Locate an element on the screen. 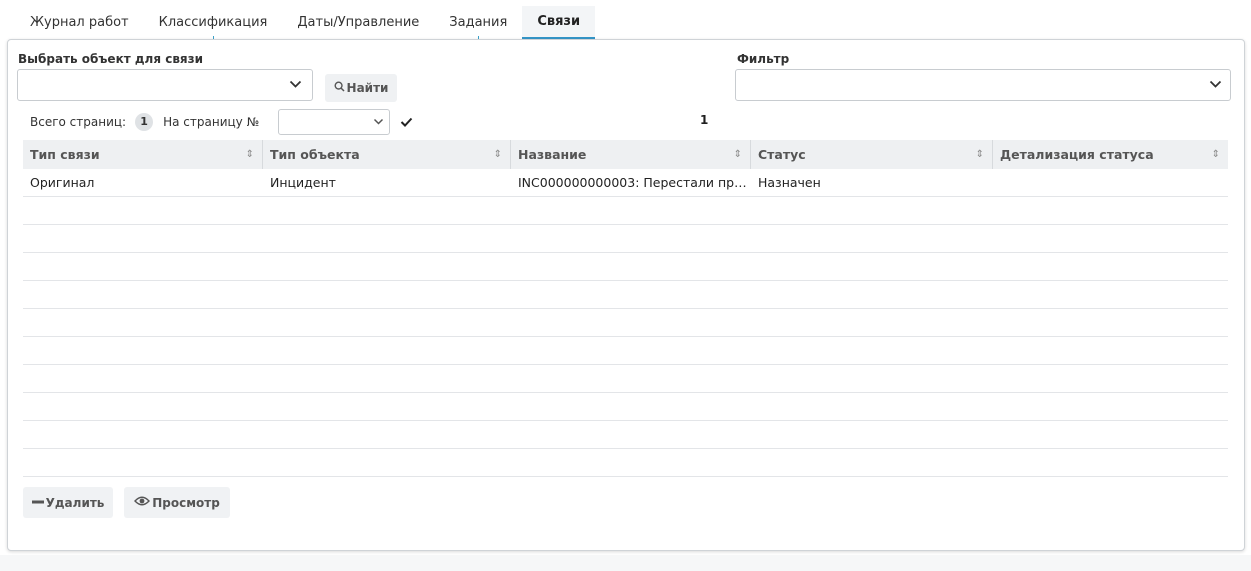 The image size is (1251, 571). table-cell: Оригинал is located at coordinates (62, 182).